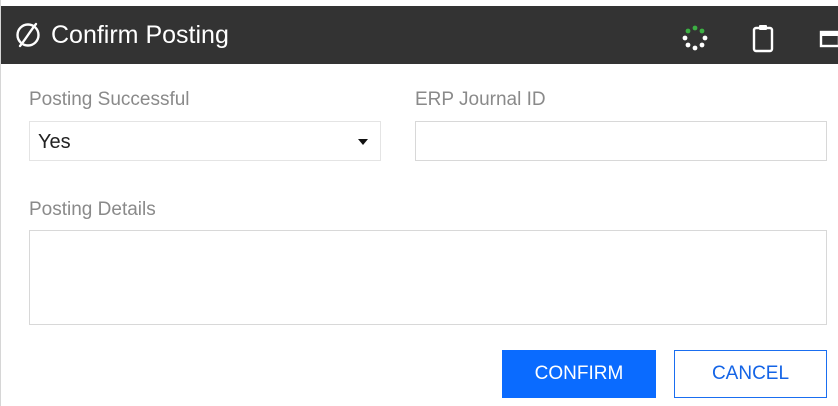 This screenshot has height=406, width=838. What do you see at coordinates (621, 141) in the screenshot?
I see `erp-journal-id-field` at bounding box center [621, 141].